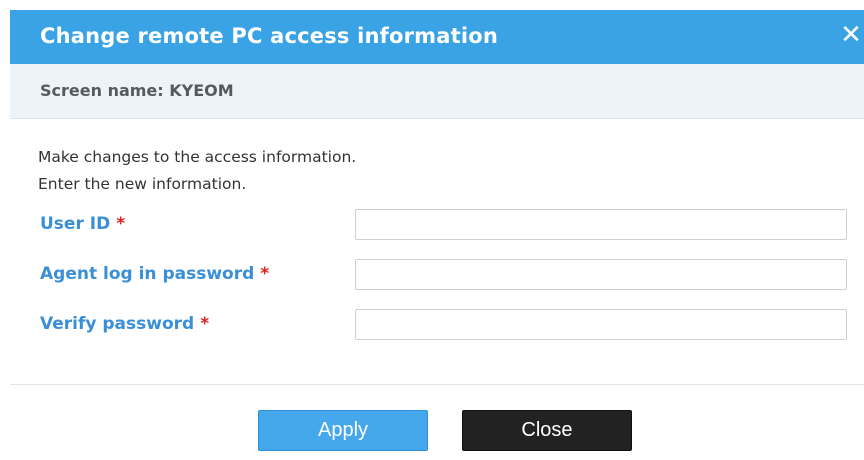 This screenshot has width=864, height=460. I want to click on verify-password-input, so click(601, 324).